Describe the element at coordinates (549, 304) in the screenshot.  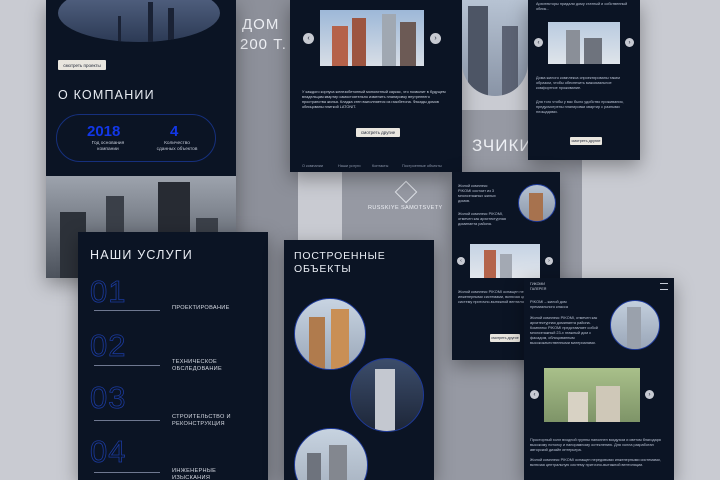
I see `pikomi-intro: PIKOMI – жилой дом премиального класса` at that location.